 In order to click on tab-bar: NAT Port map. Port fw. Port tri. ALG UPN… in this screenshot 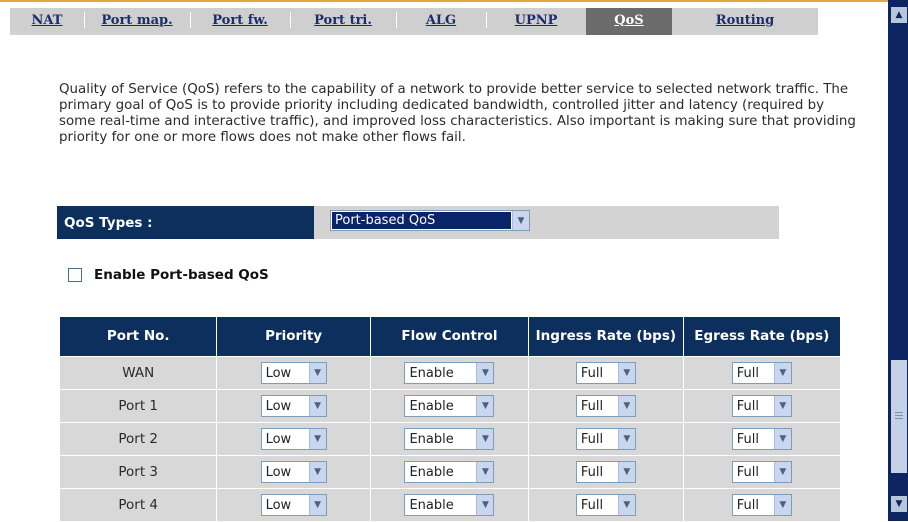, I will do `click(414, 21)`.